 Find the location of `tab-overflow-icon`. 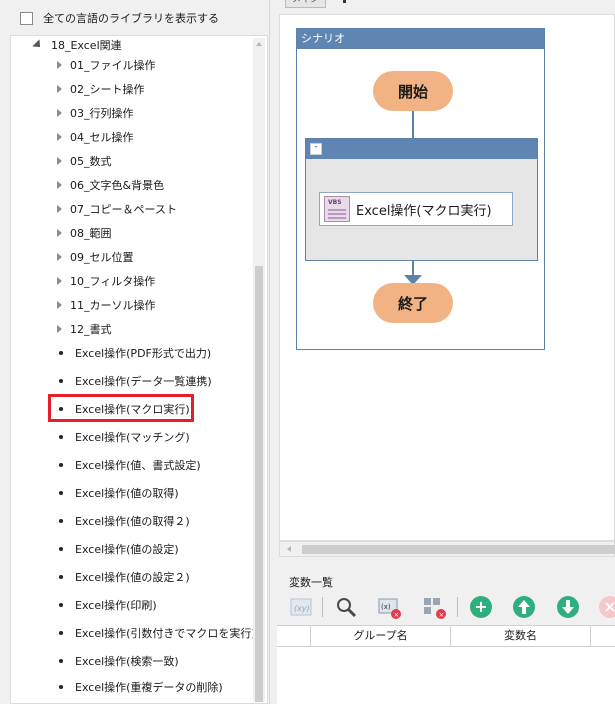

tab-overflow-icon is located at coordinates (344, 1).